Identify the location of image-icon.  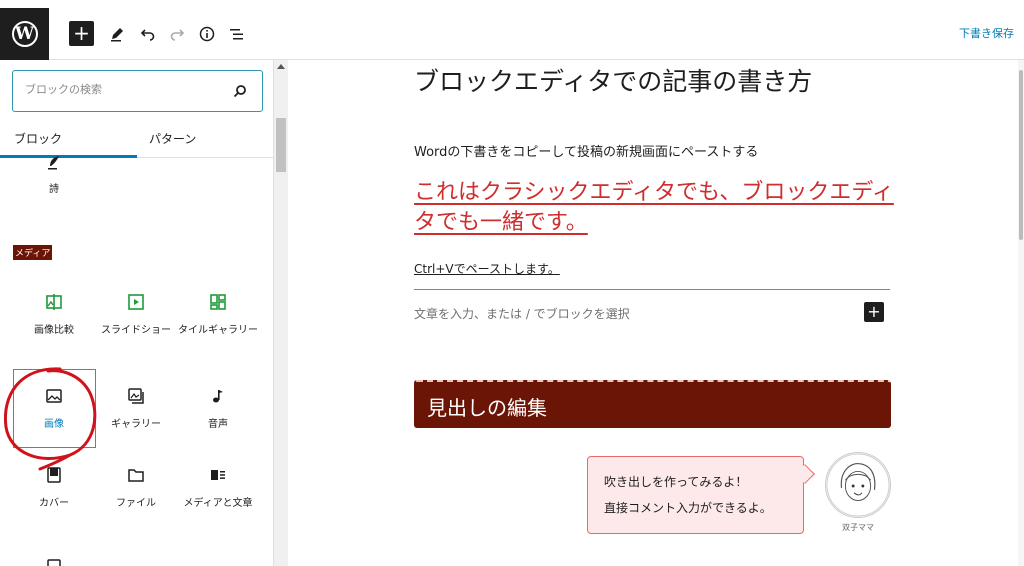
(54, 396).